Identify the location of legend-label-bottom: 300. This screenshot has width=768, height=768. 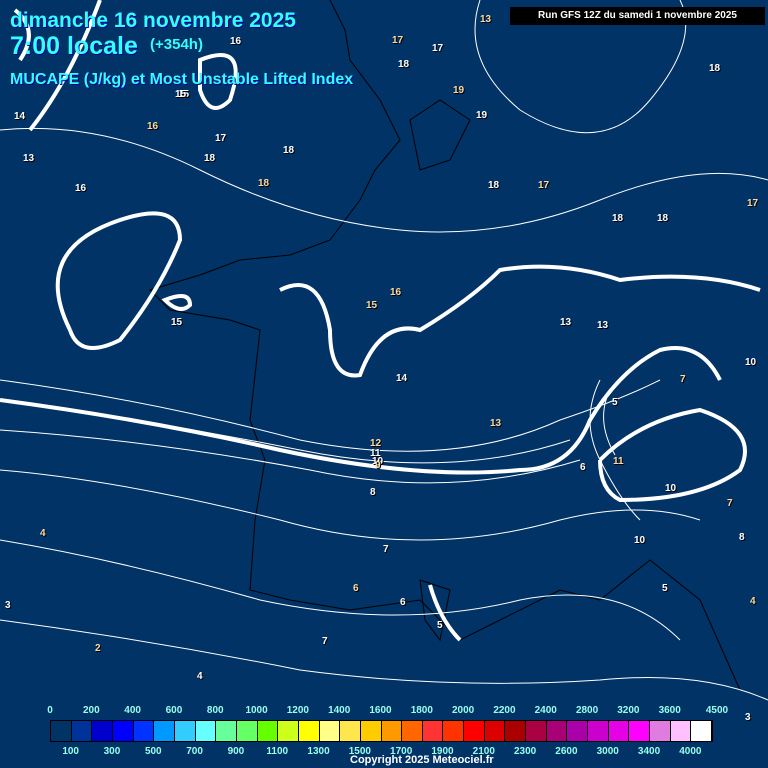
(112, 751).